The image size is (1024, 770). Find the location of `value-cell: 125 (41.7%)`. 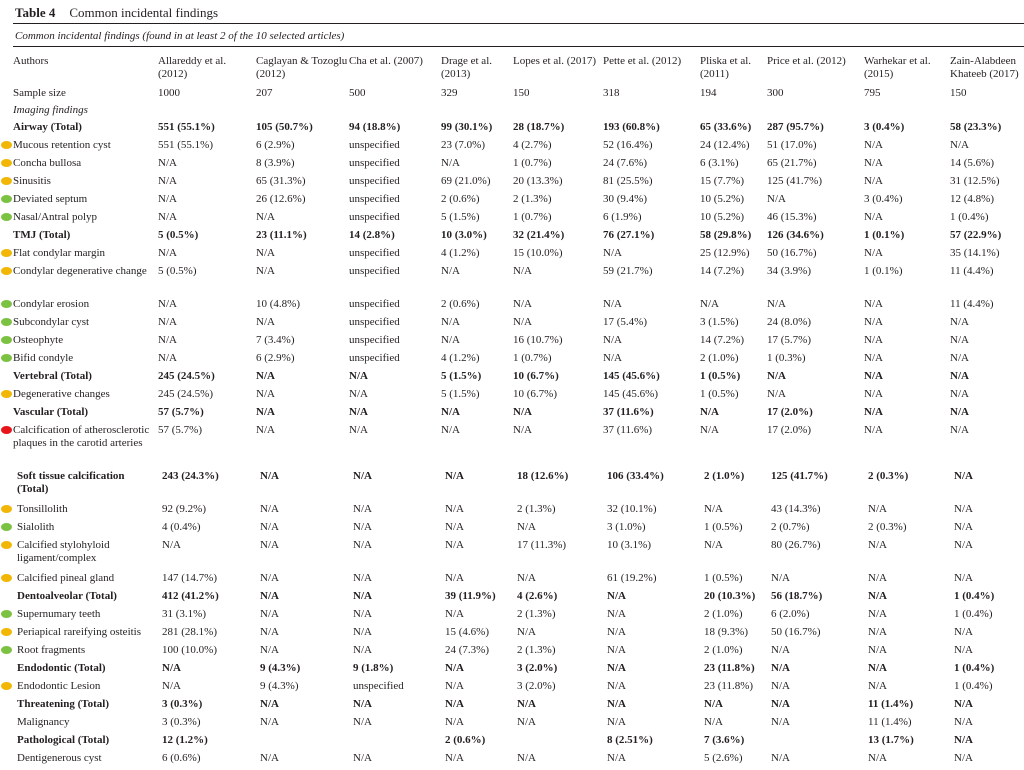

value-cell: 125 (41.7%) is located at coordinates (794, 181).